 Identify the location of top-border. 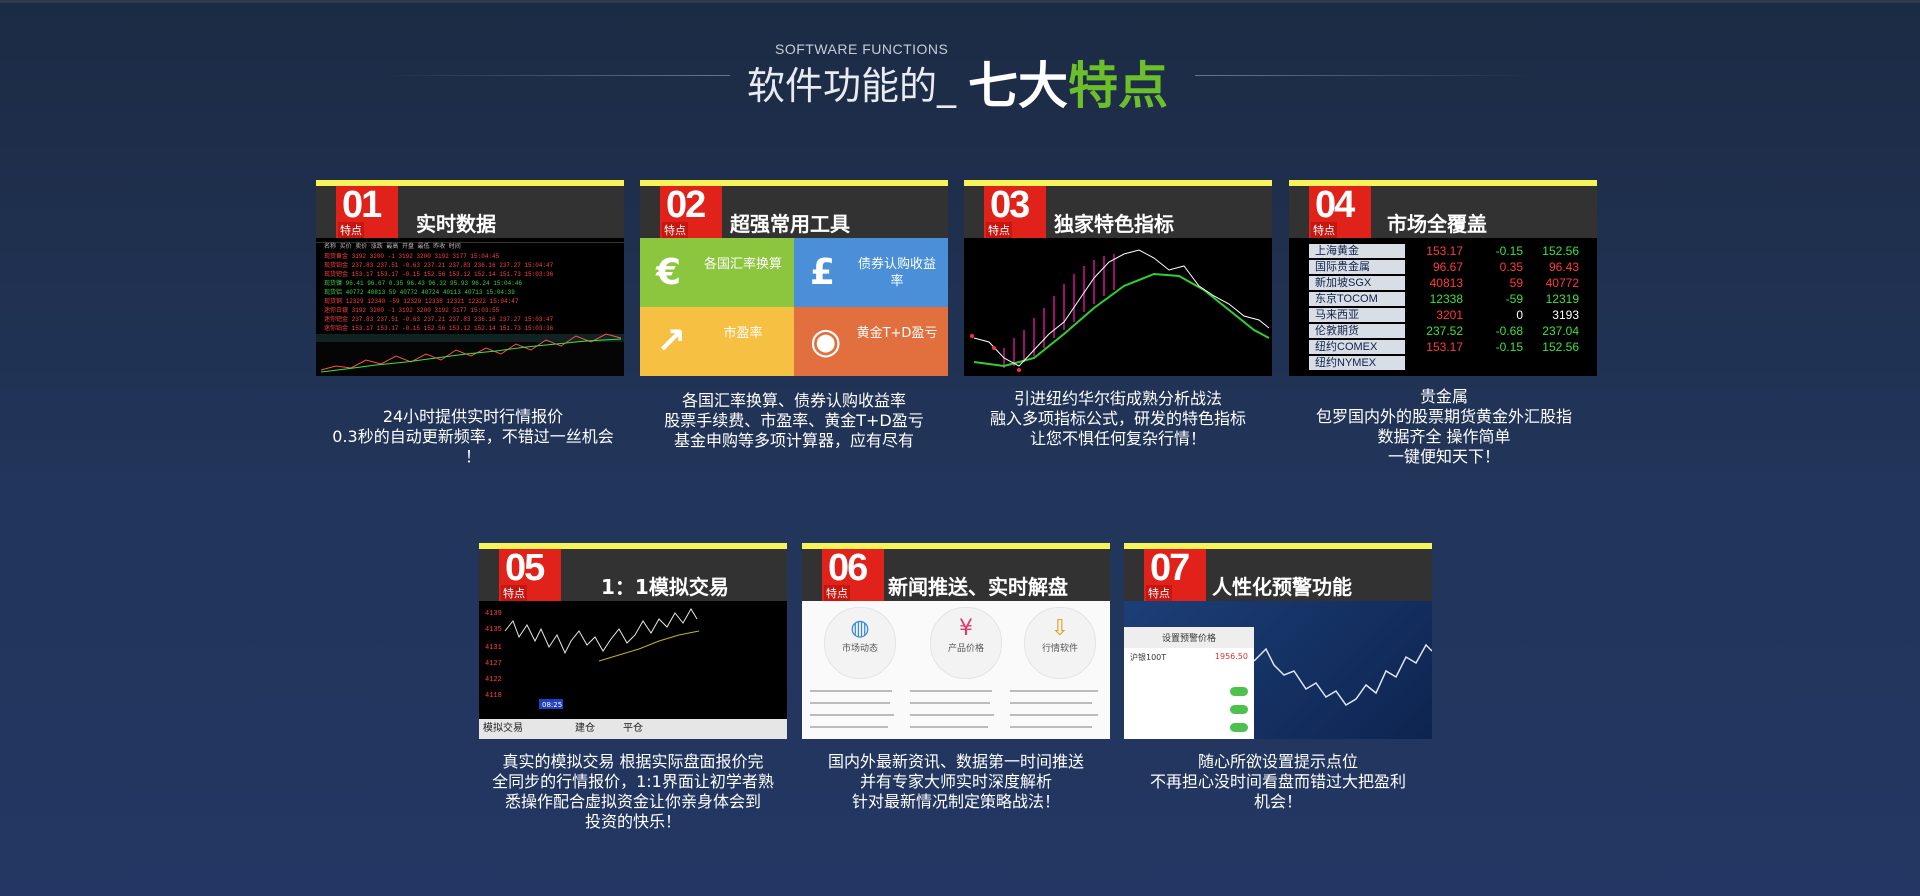
(960, 1).